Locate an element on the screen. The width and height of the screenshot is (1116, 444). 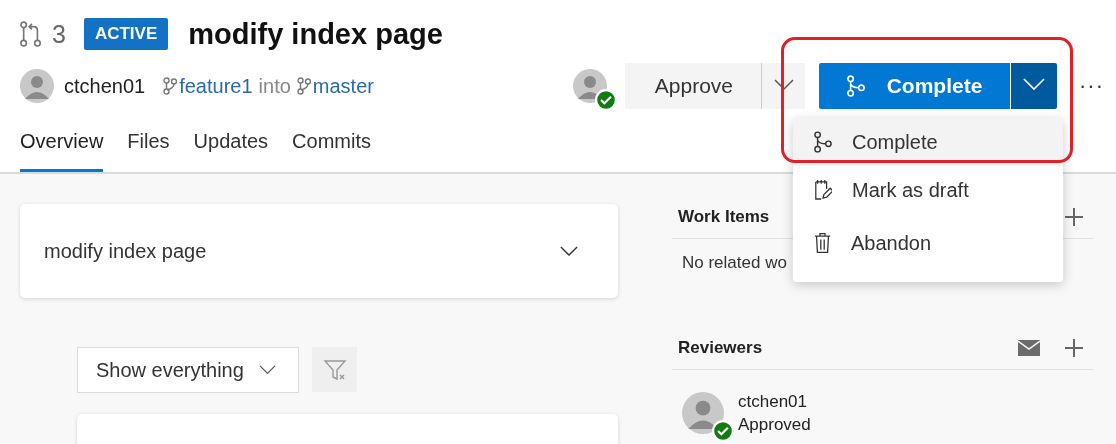
complete-options-button is located at coordinates (1034, 86).